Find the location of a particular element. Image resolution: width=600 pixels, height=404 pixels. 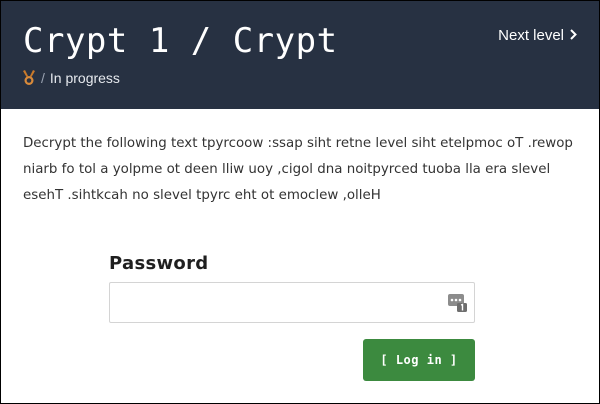

password-label: Password is located at coordinates (159, 263).